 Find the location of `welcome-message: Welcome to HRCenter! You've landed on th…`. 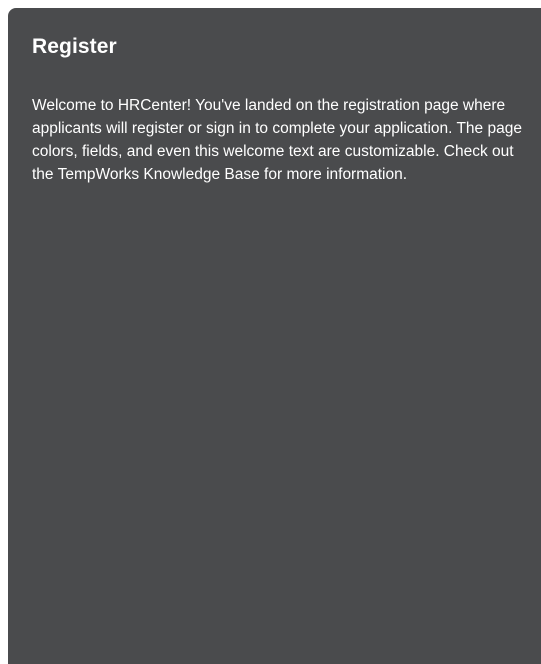

welcome-message: Welcome to HRCenter! You've landed on th… is located at coordinates (277, 140).